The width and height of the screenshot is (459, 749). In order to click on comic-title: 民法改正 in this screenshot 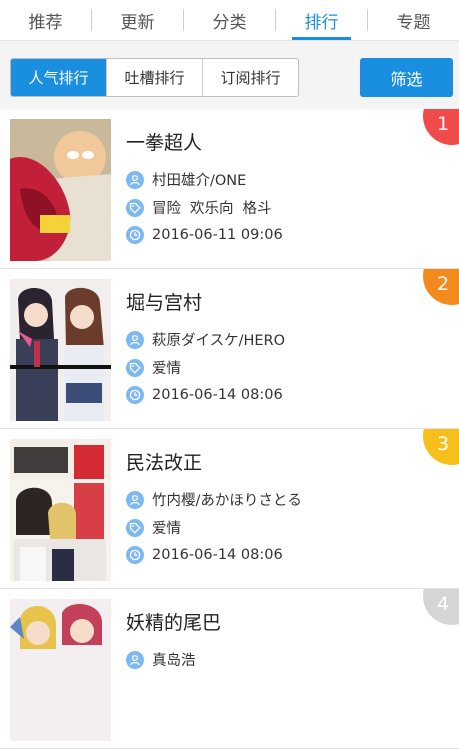, I will do `click(164, 461)`.